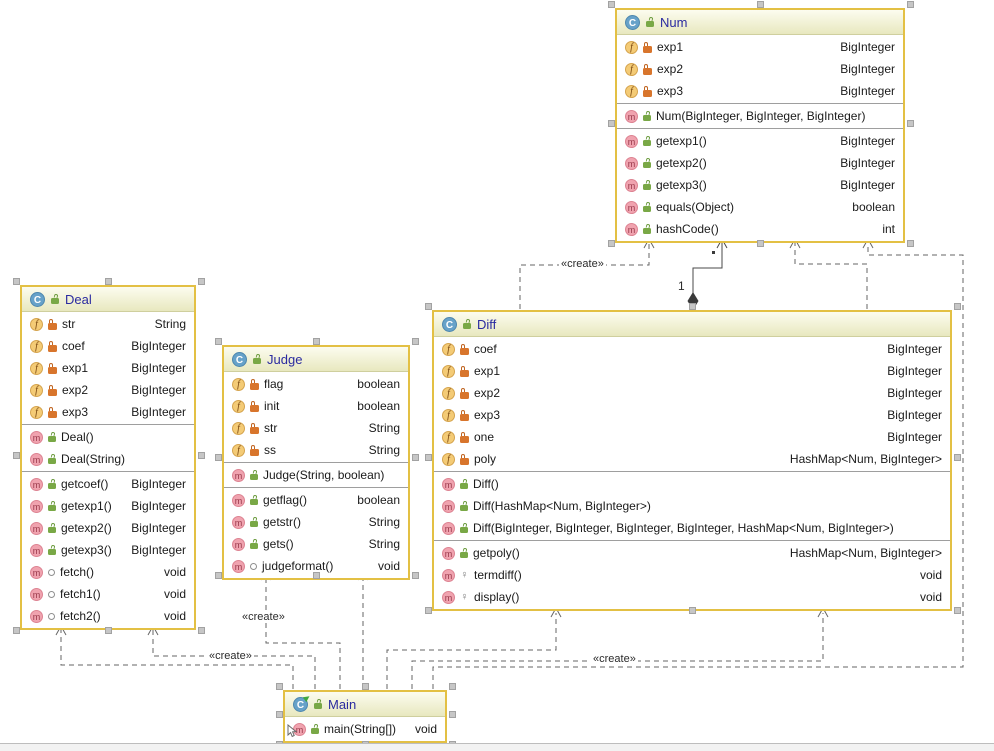 The width and height of the screenshot is (994, 751). I want to click on diff-field-exp2: exp2 BigInteger, so click(692, 393).